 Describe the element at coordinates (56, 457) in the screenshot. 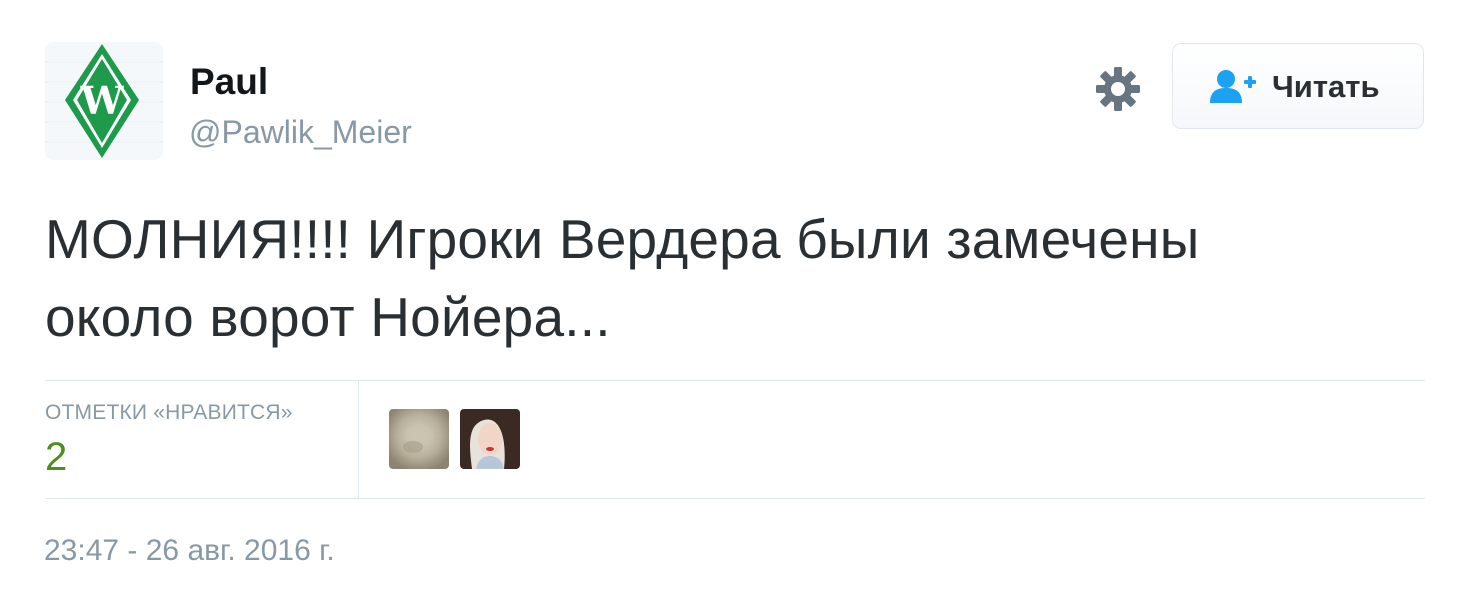

I see `likes-count: 2` at that location.